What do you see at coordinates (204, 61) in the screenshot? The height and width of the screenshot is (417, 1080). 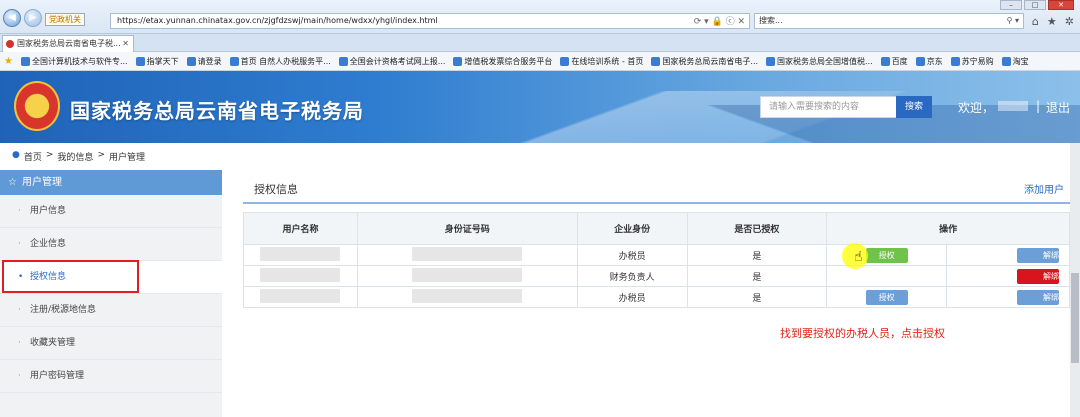 I see `favorite-link: 请登录` at bounding box center [204, 61].